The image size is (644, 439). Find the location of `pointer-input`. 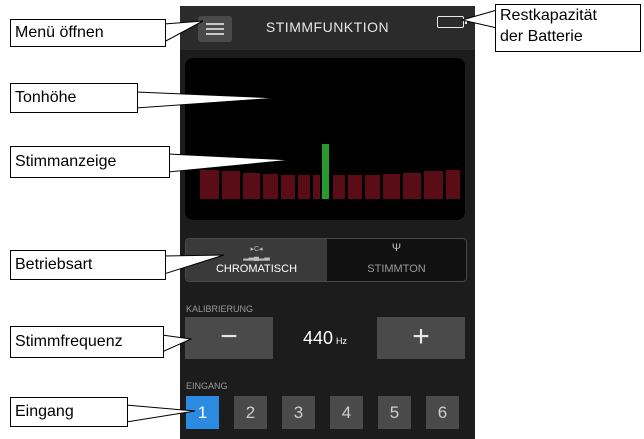

pointer-input is located at coordinates (160, 413).